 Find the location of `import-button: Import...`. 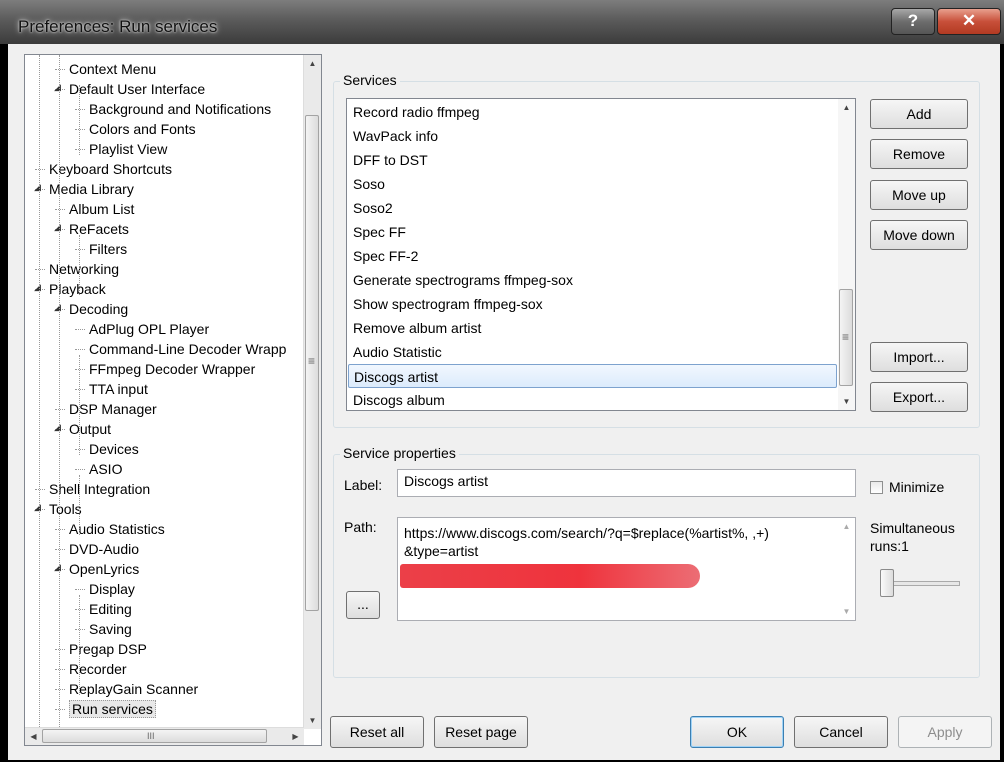

import-button: Import... is located at coordinates (919, 357).